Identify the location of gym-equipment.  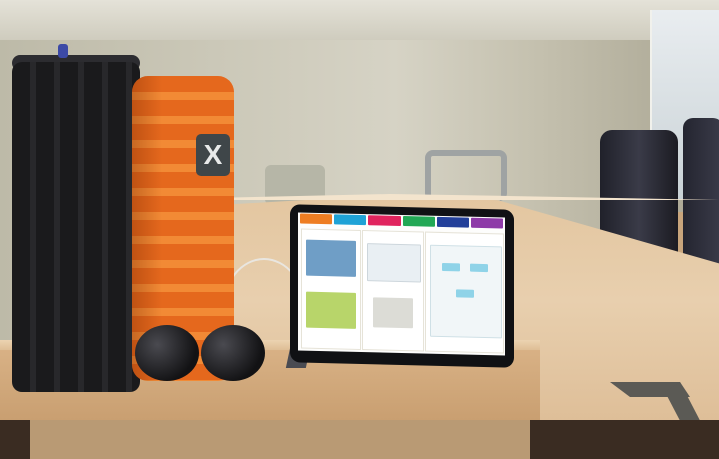
(466, 175).